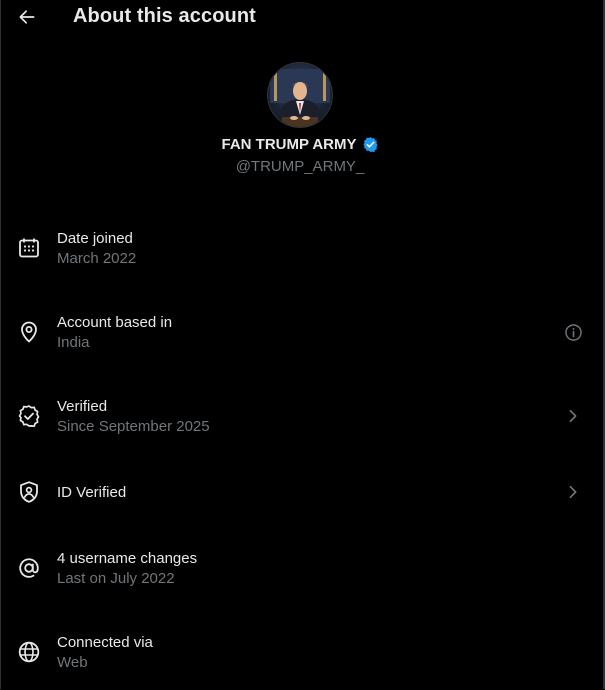 This screenshot has height=690, width=605. What do you see at coordinates (114, 332) in the screenshot?
I see `row-text: Account based in India` at bounding box center [114, 332].